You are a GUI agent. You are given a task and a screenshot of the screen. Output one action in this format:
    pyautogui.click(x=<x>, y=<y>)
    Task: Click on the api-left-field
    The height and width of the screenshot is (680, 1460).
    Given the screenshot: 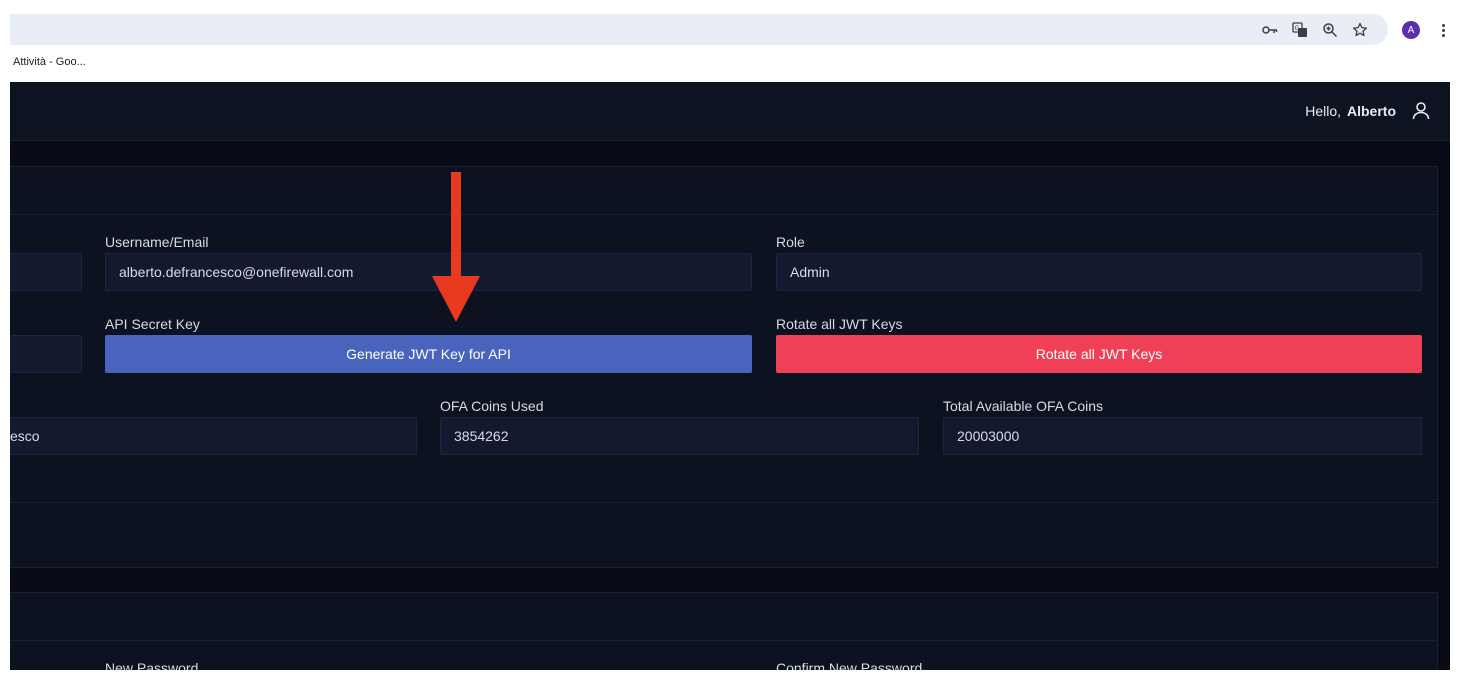 What is the action you would take?
    pyautogui.click(x=46, y=354)
    